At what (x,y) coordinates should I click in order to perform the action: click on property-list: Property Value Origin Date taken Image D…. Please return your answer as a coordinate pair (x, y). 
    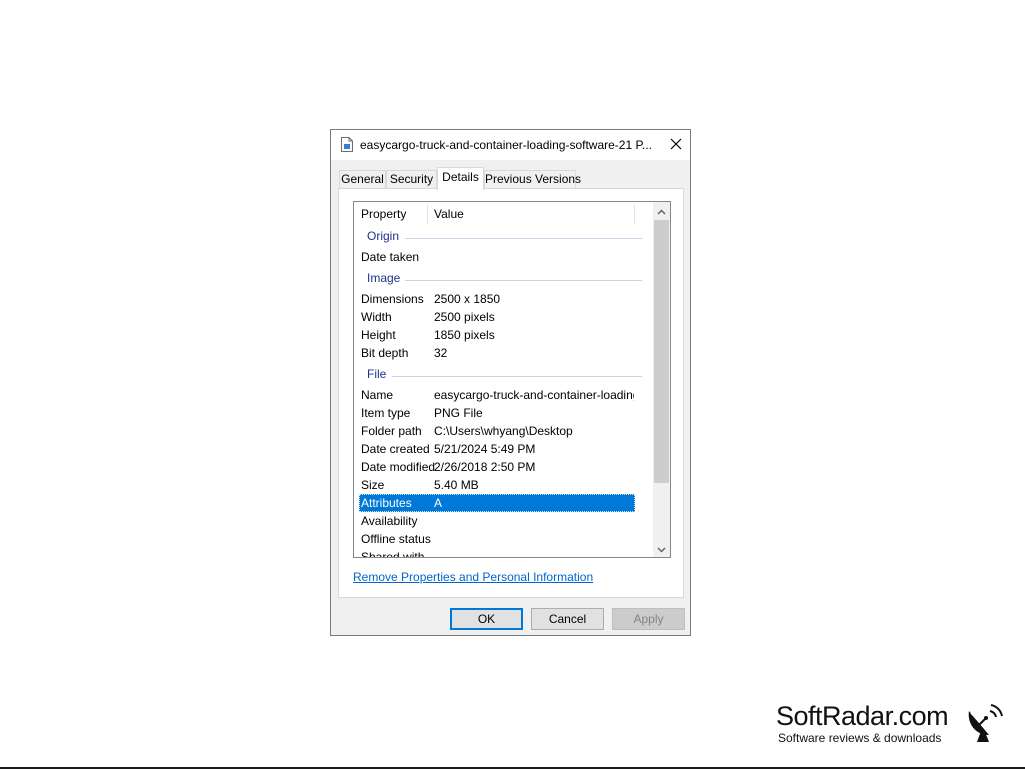
    Looking at the image, I should click on (512, 379).